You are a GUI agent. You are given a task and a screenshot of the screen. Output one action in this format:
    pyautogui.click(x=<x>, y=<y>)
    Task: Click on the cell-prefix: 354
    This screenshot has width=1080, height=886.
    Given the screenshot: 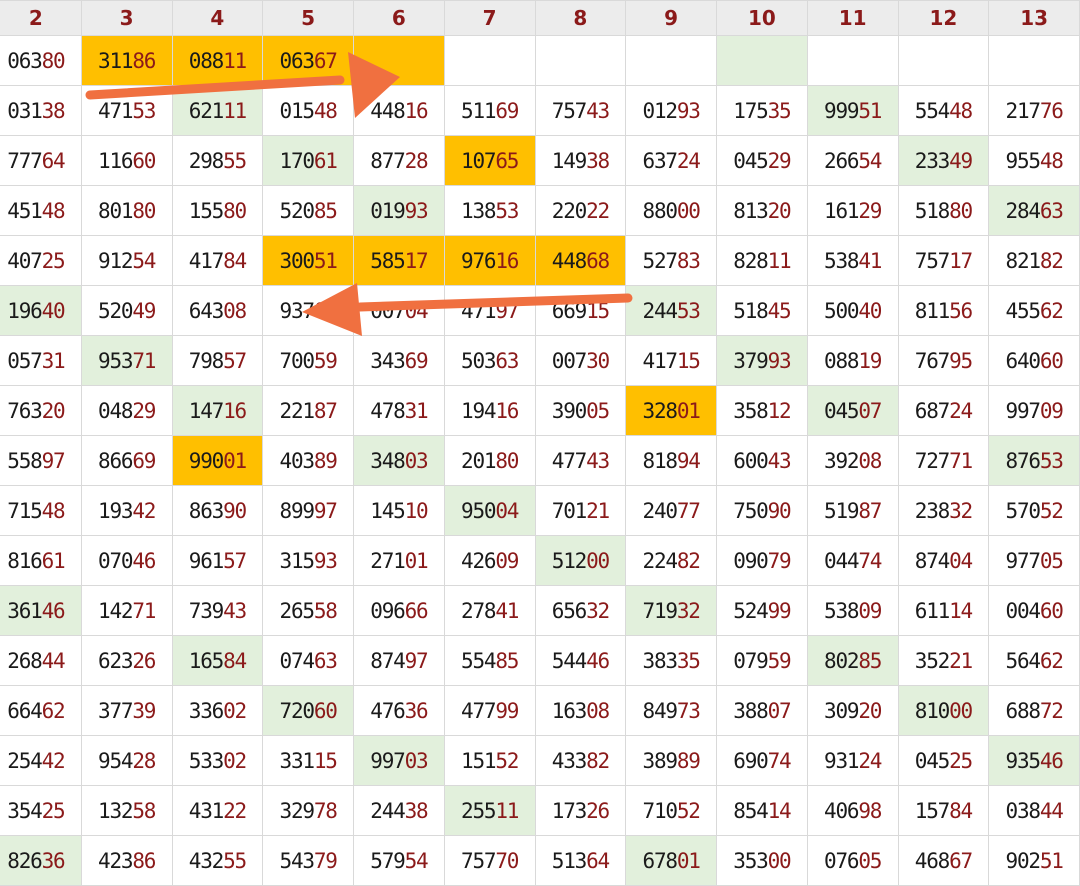 What is the action you would take?
    pyautogui.click(x=25, y=810)
    